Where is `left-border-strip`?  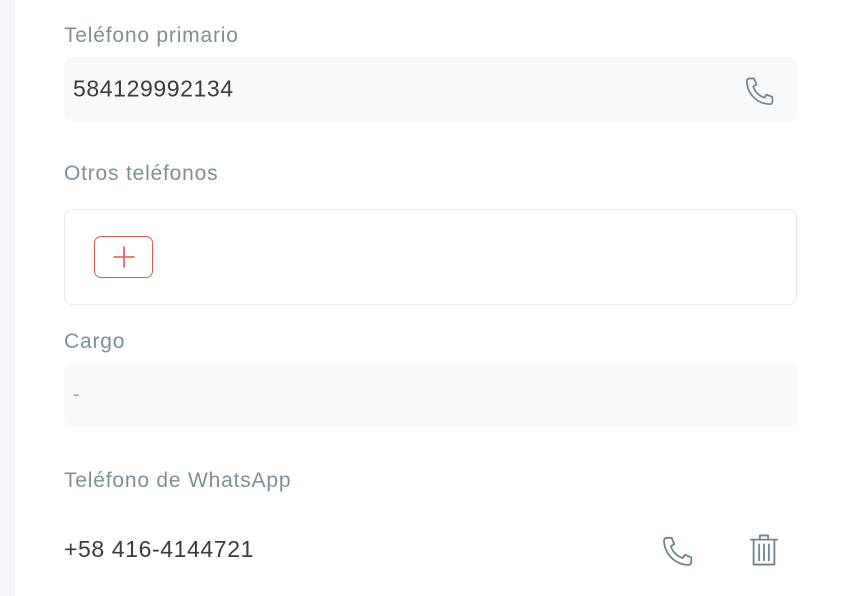 left-border-strip is located at coordinates (7, 298).